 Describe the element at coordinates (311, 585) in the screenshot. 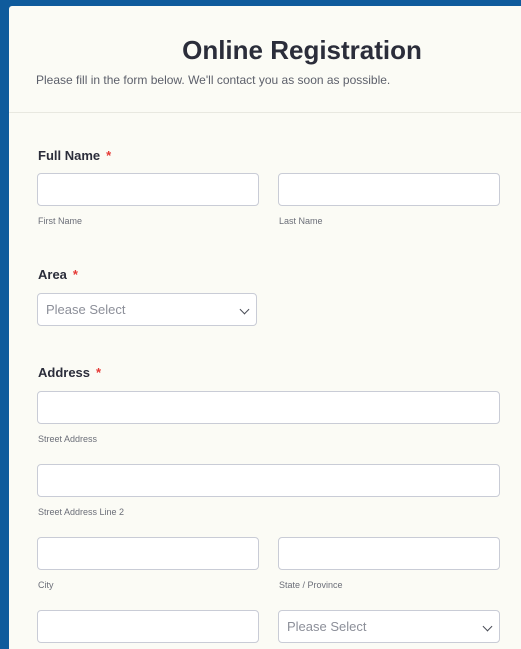

I see `state-province-sublabel: State / Province` at that location.